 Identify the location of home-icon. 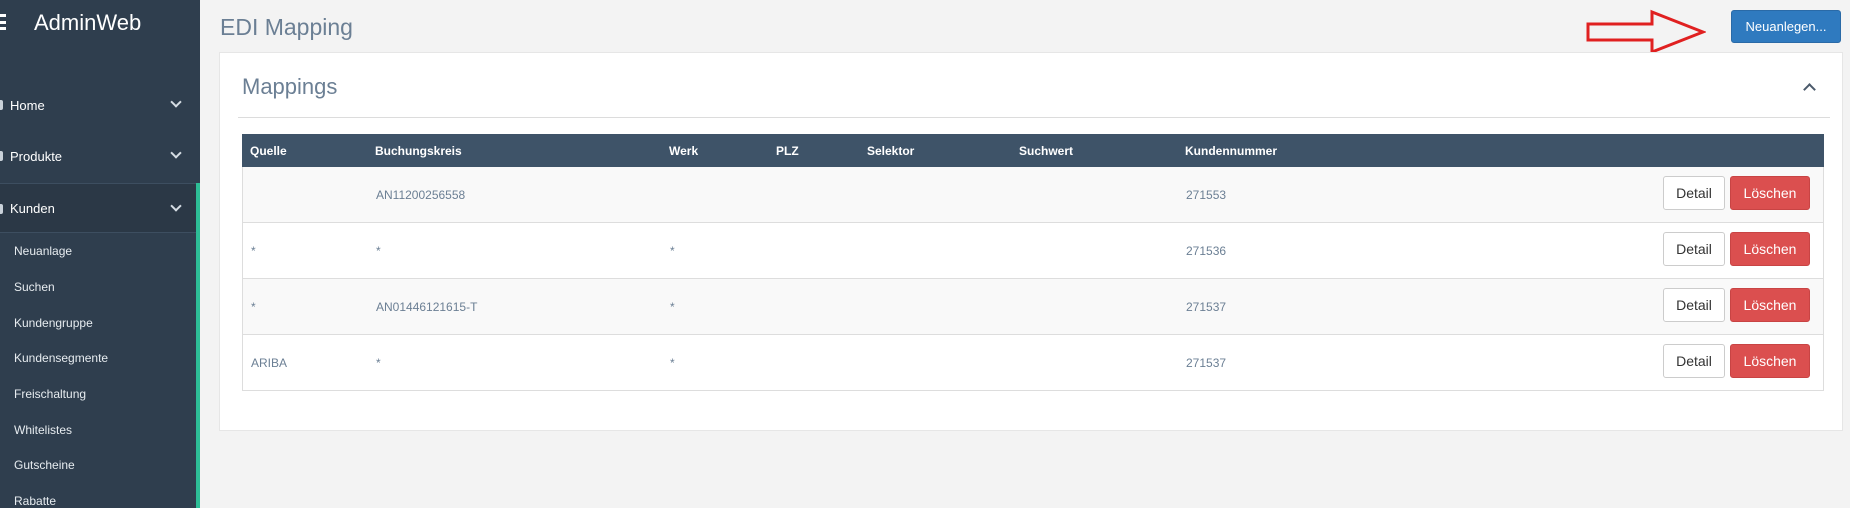
(1, 105).